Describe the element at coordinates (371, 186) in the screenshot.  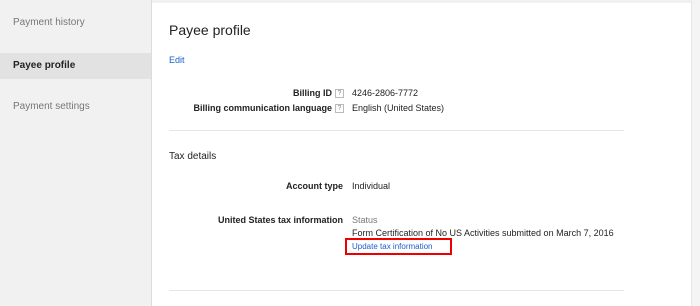
I see `account-type-value: Individual` at that location.